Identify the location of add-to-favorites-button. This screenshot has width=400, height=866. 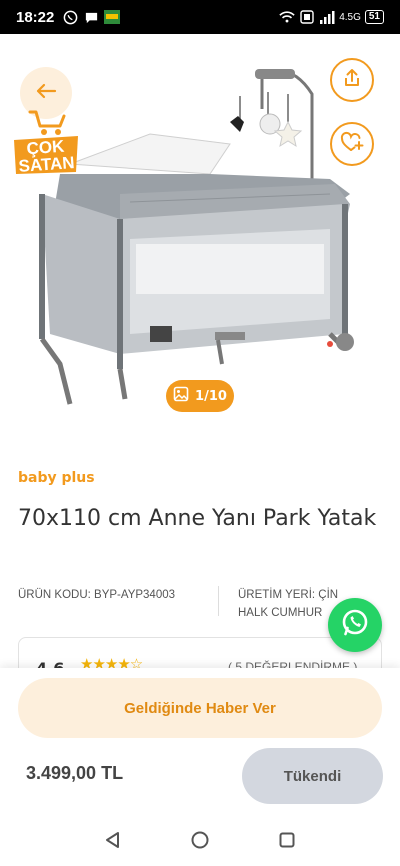
(352, 144).